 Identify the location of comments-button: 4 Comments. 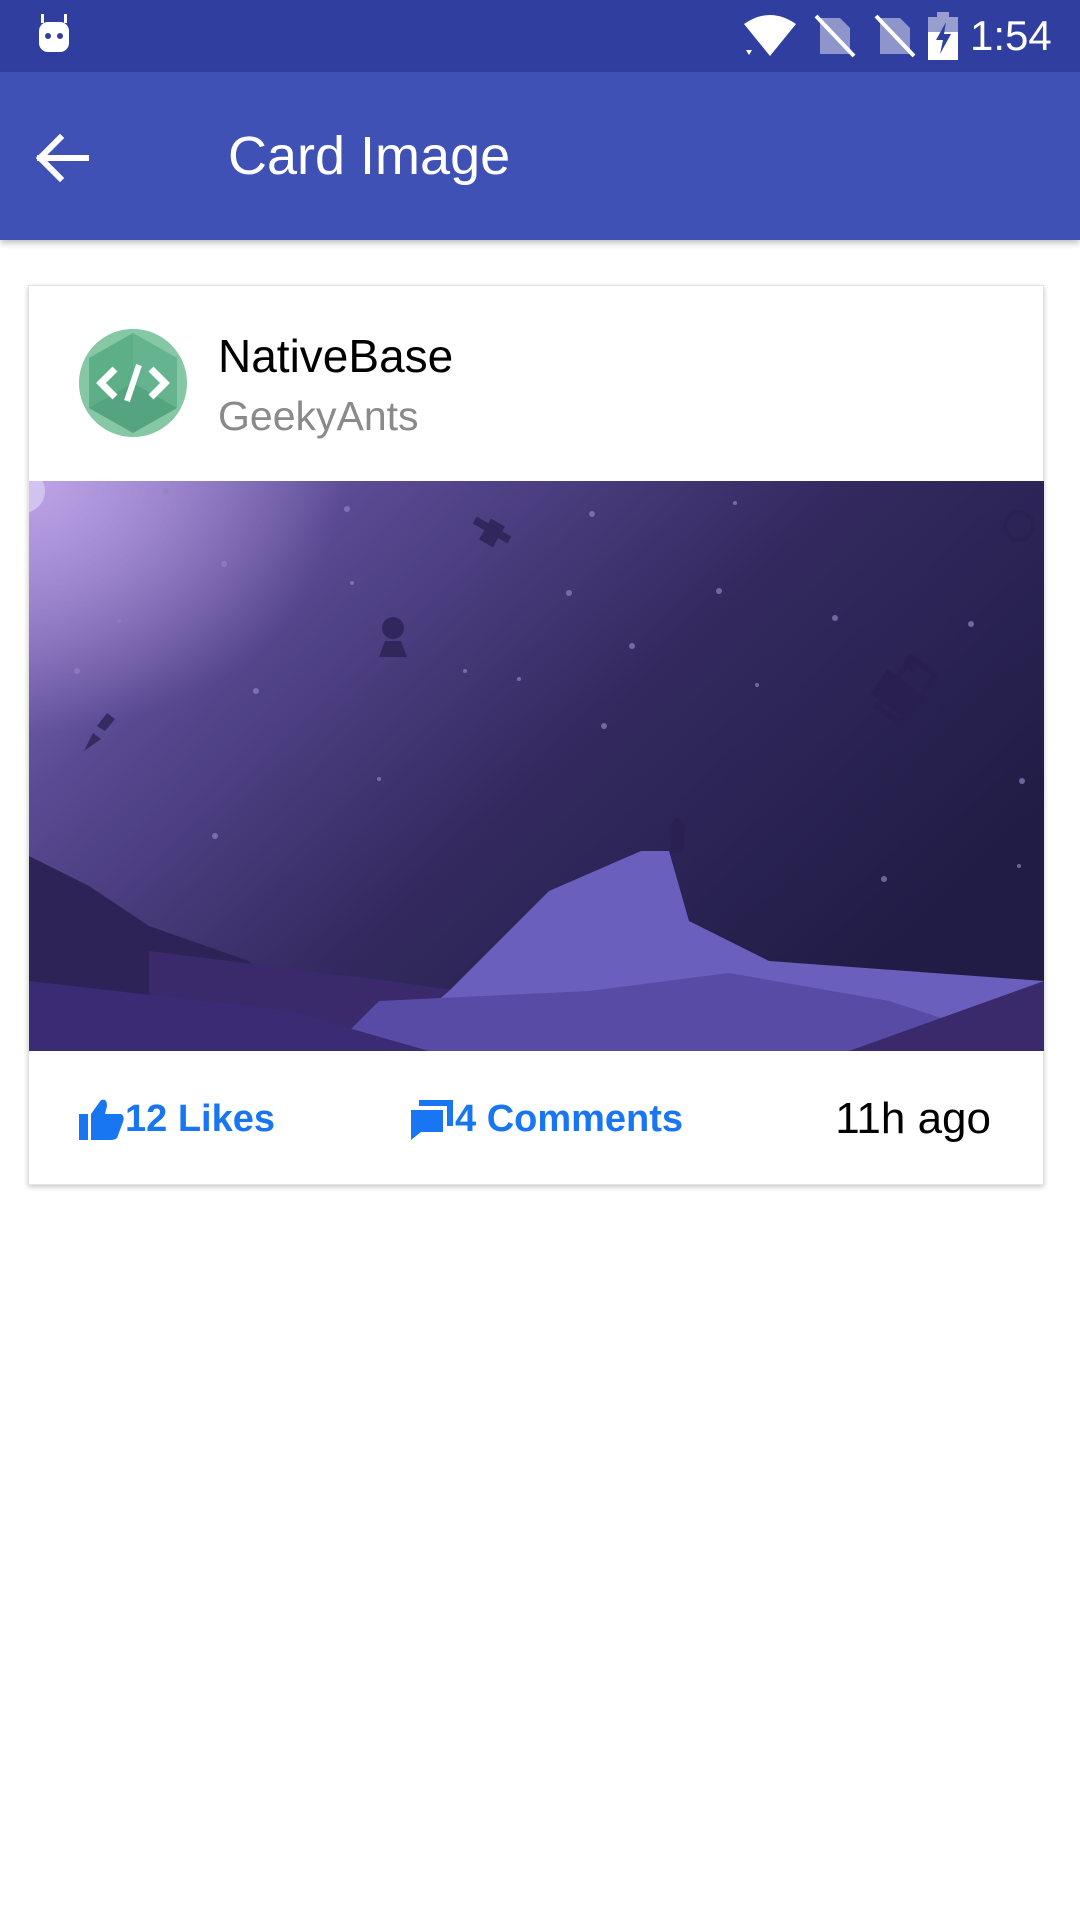
(546, 1119).